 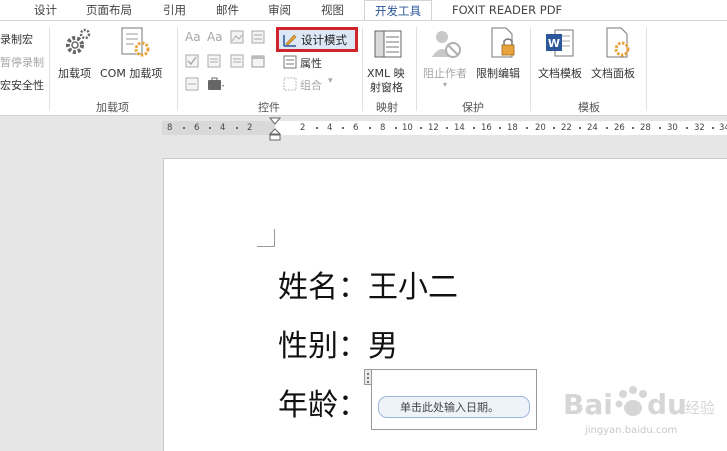 What do you see at coordinates (216, 84) in the screenshot?
I see `legacy-tools-icon` at bounding box center [216, 84].